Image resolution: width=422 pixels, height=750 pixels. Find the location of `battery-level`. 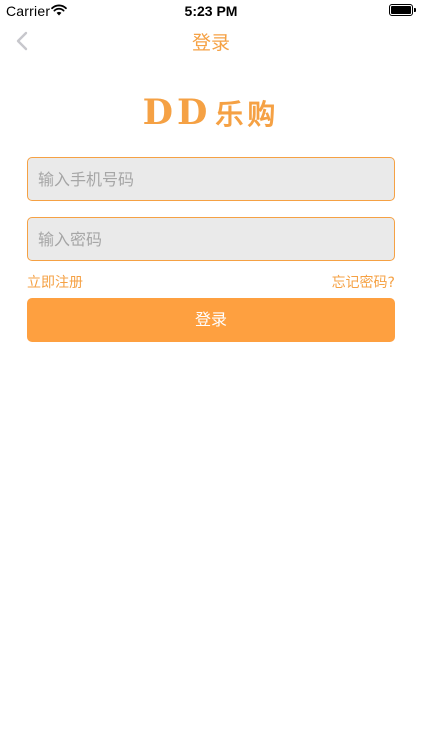

battery-level is located at coordinates (401, 10).